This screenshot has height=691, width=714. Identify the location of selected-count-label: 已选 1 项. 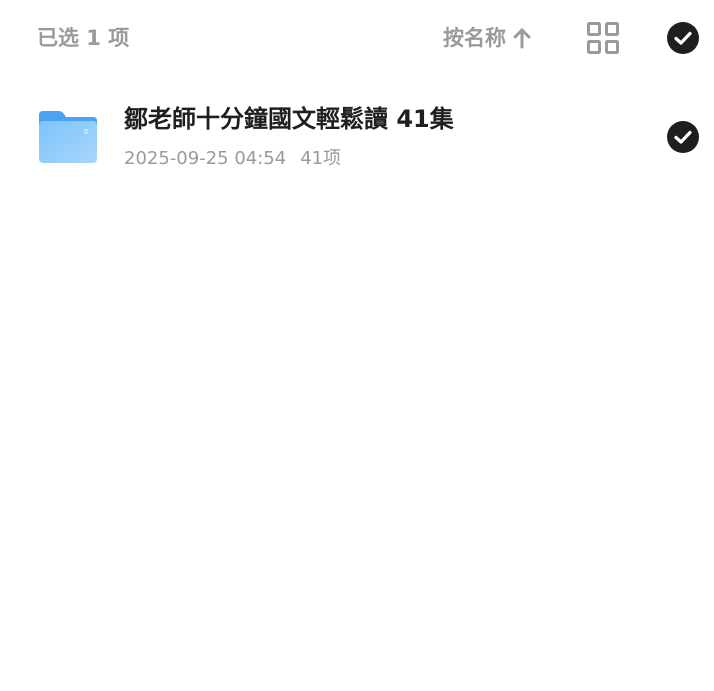
(83, 38).